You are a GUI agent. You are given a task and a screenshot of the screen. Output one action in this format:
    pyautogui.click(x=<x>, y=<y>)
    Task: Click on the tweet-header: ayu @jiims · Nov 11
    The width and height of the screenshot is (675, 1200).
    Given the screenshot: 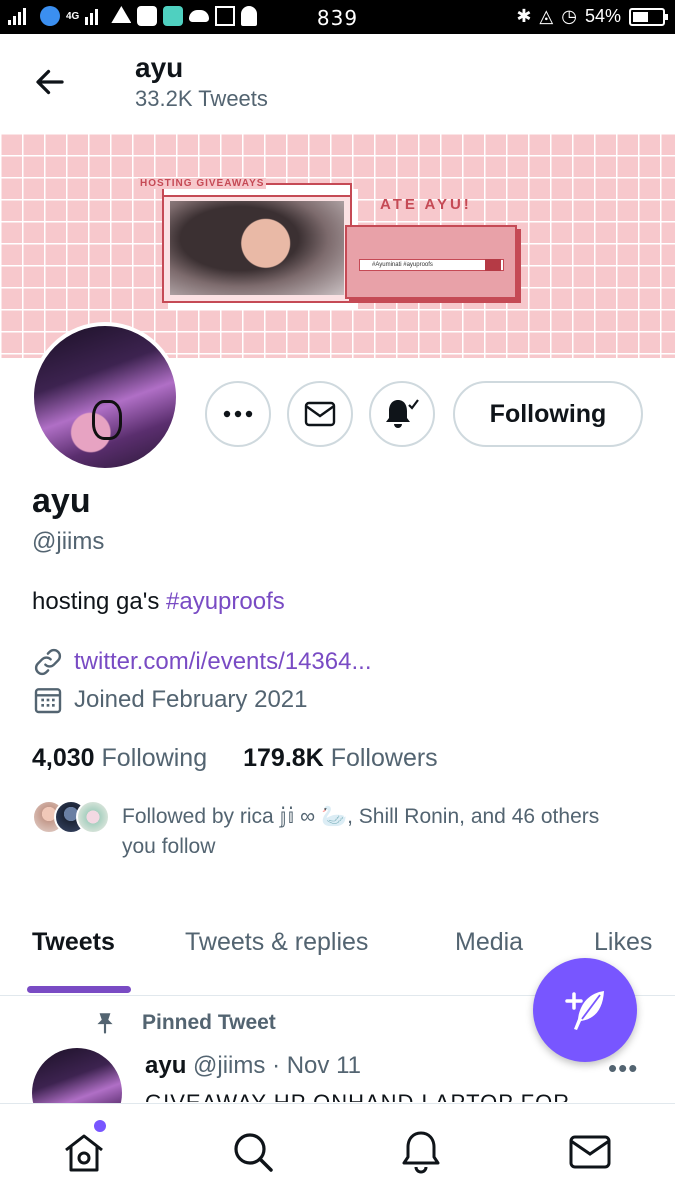 What is the action you would take?
    pyautogui.click(x=253, y=1066)
    